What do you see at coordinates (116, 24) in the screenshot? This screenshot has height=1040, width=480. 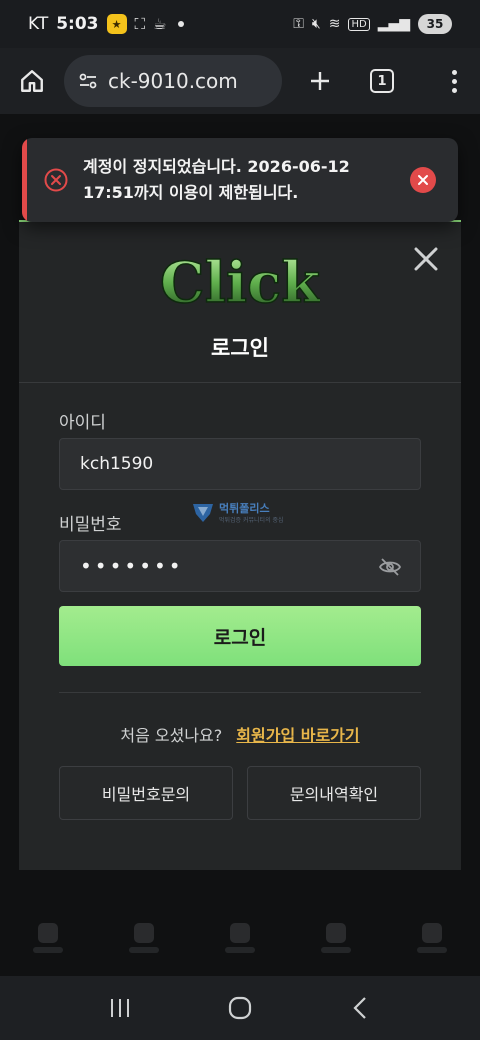 I see `app-notification-icon: ★` at bounding box center [116, 24].